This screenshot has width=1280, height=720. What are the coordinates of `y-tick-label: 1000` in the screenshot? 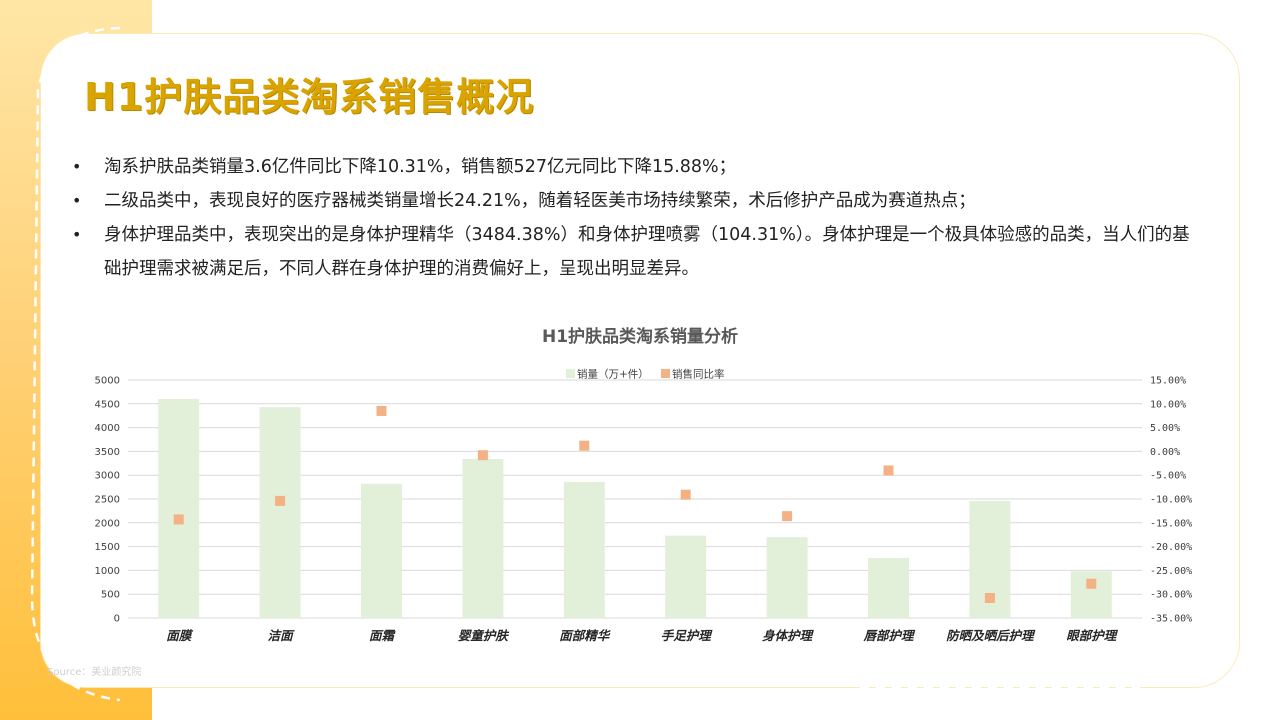 It's located at (107, 571).